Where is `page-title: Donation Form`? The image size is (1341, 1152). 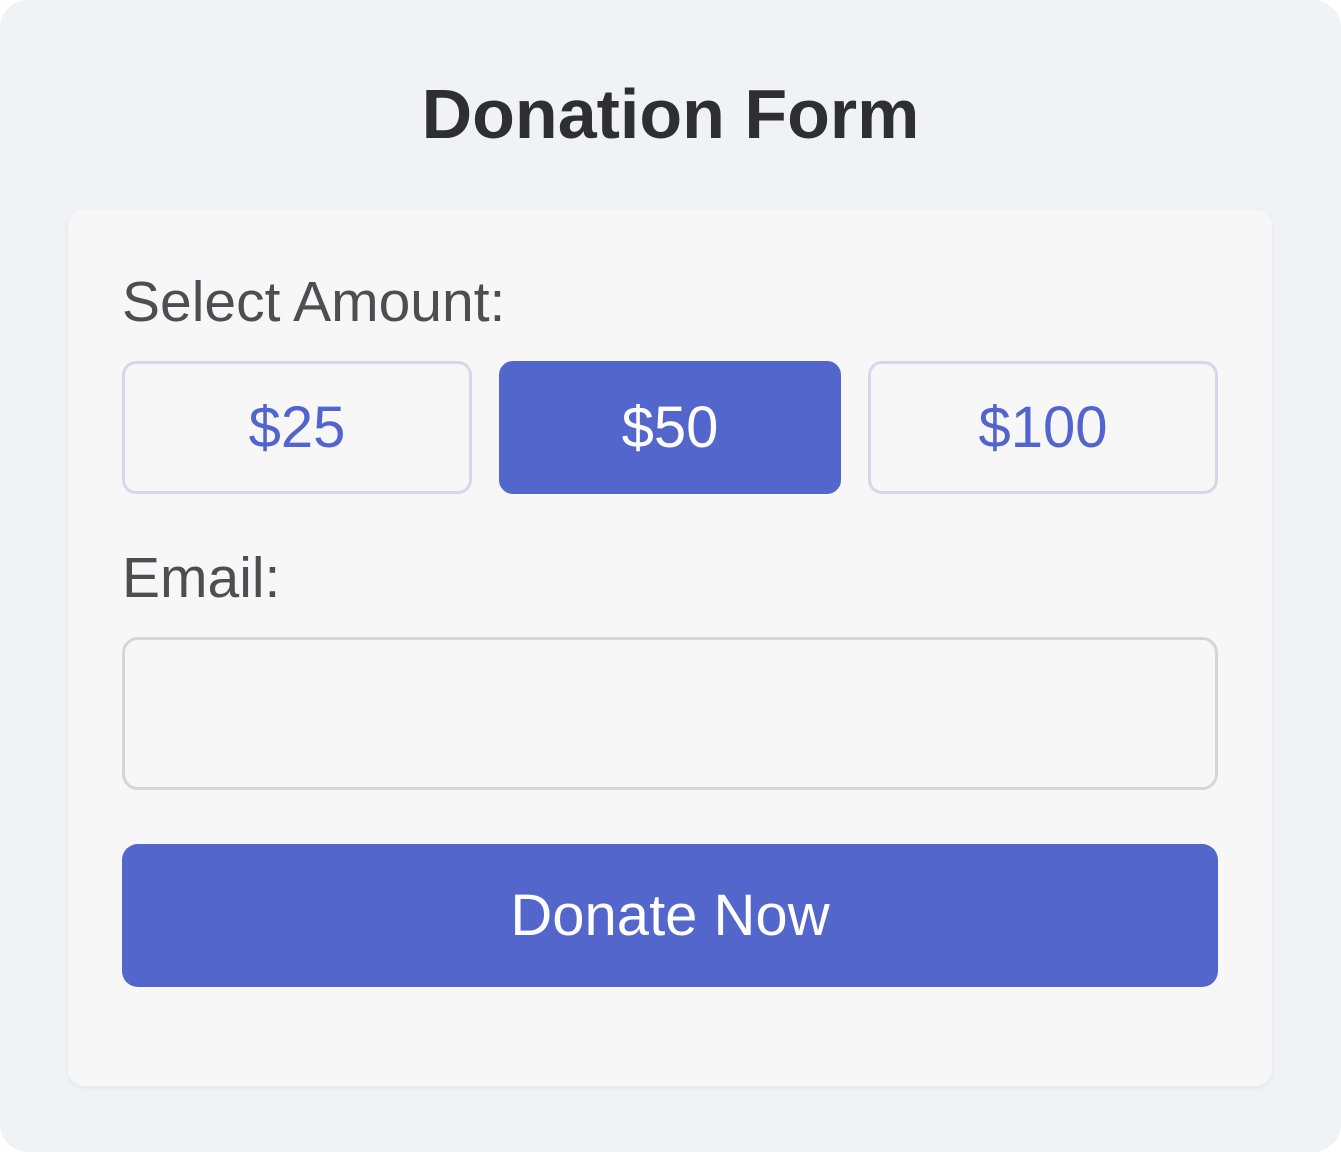 page-title: Donation Form is located at coordinates (670, 114).